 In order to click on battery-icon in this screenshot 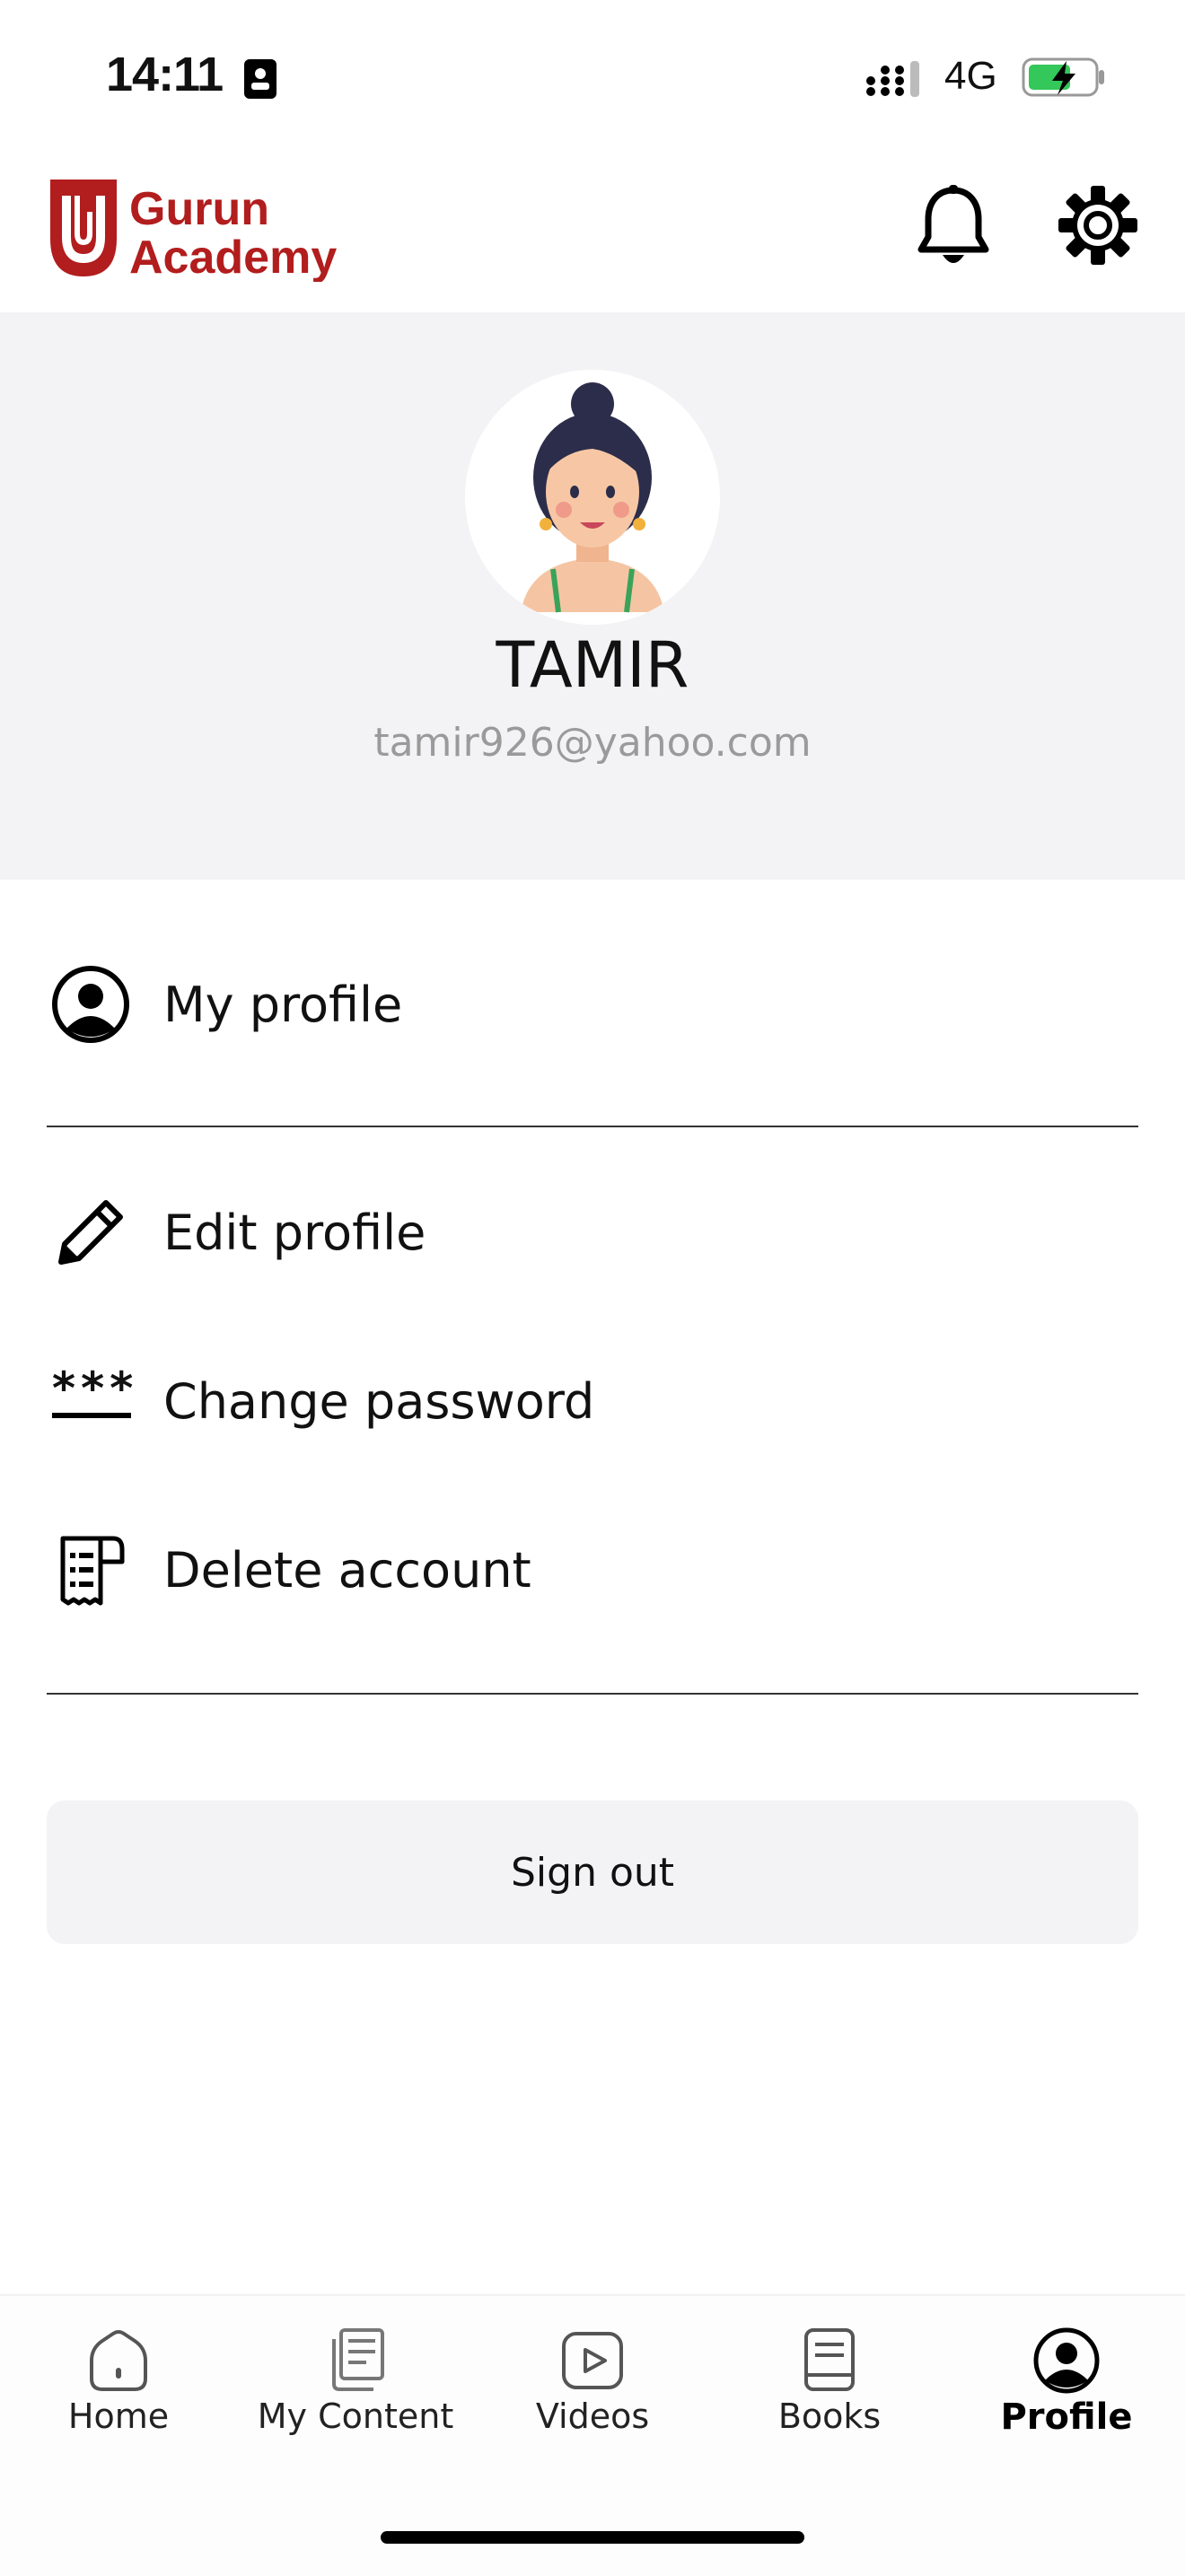, I will do `click(1063, 77)`.